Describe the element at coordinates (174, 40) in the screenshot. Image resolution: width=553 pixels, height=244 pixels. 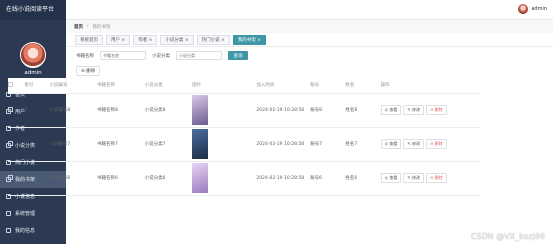
I see `tab-label: 小说分类` at that location.